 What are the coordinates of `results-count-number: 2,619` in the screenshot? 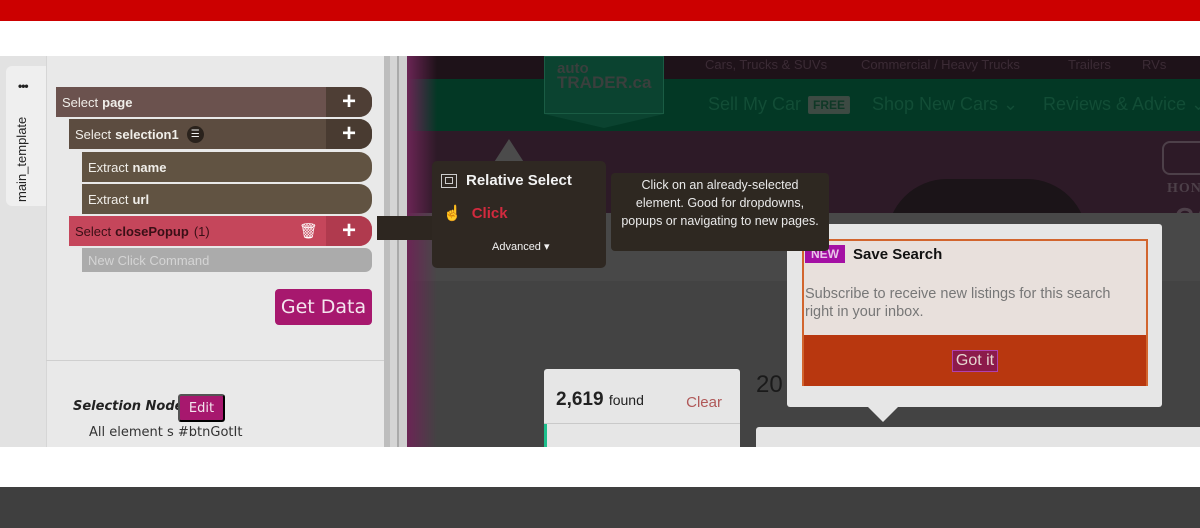 It's located at (580, 399).